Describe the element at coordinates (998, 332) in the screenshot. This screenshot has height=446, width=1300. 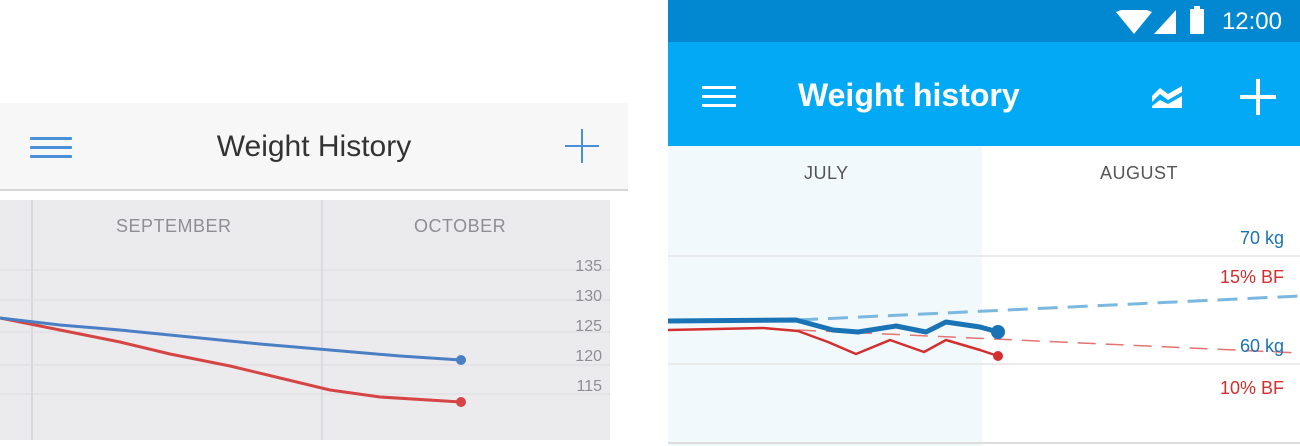
I see `android-weight-point` at that location.